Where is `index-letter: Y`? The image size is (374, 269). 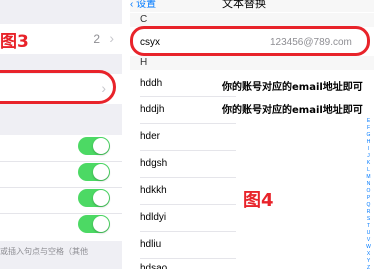
index-letter: Y is located at coordinates (368, 261).